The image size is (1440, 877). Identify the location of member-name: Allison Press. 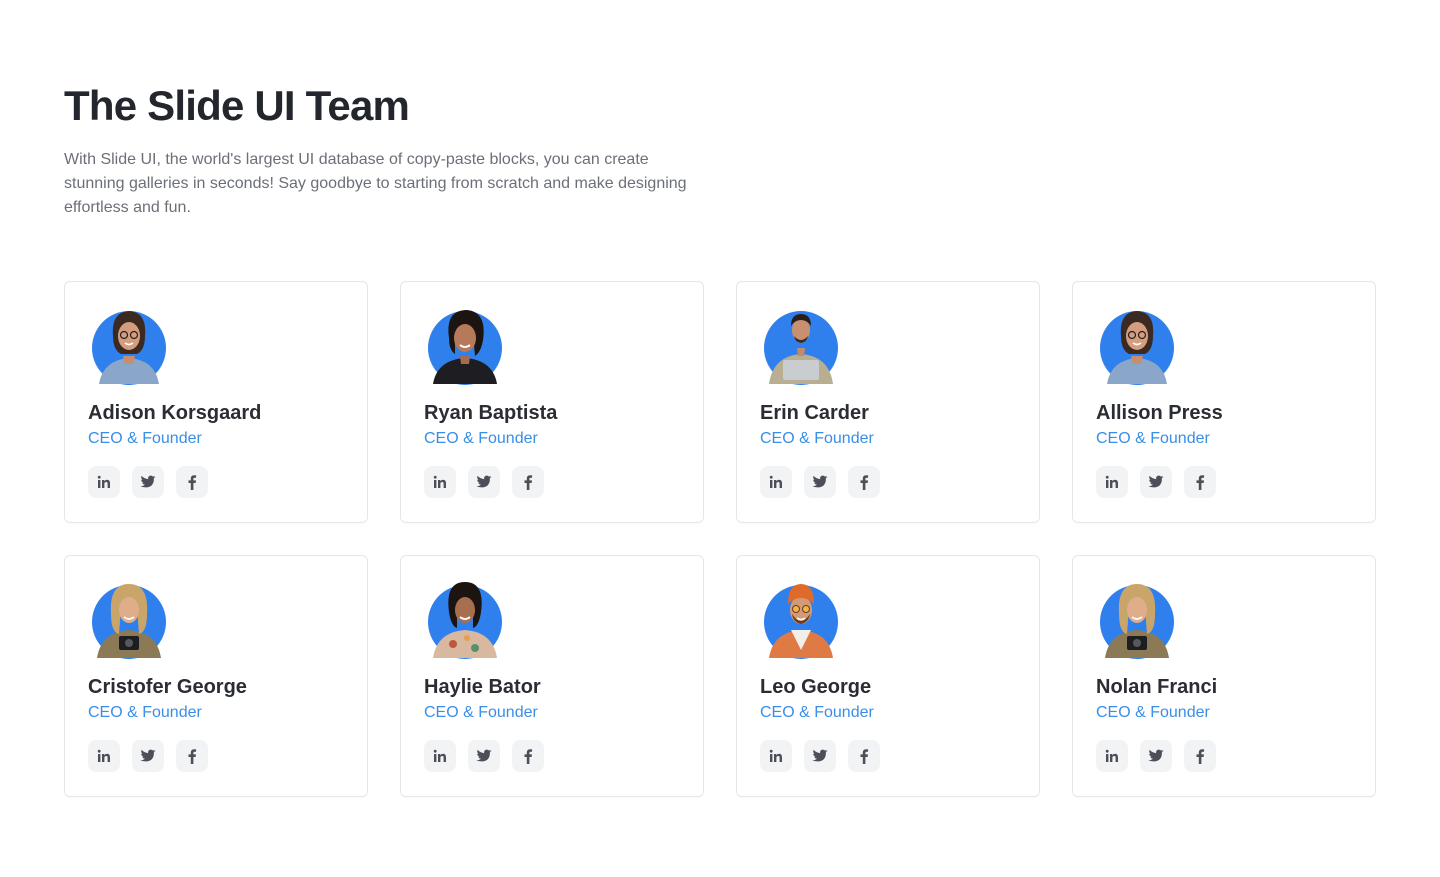
(1159, 413).